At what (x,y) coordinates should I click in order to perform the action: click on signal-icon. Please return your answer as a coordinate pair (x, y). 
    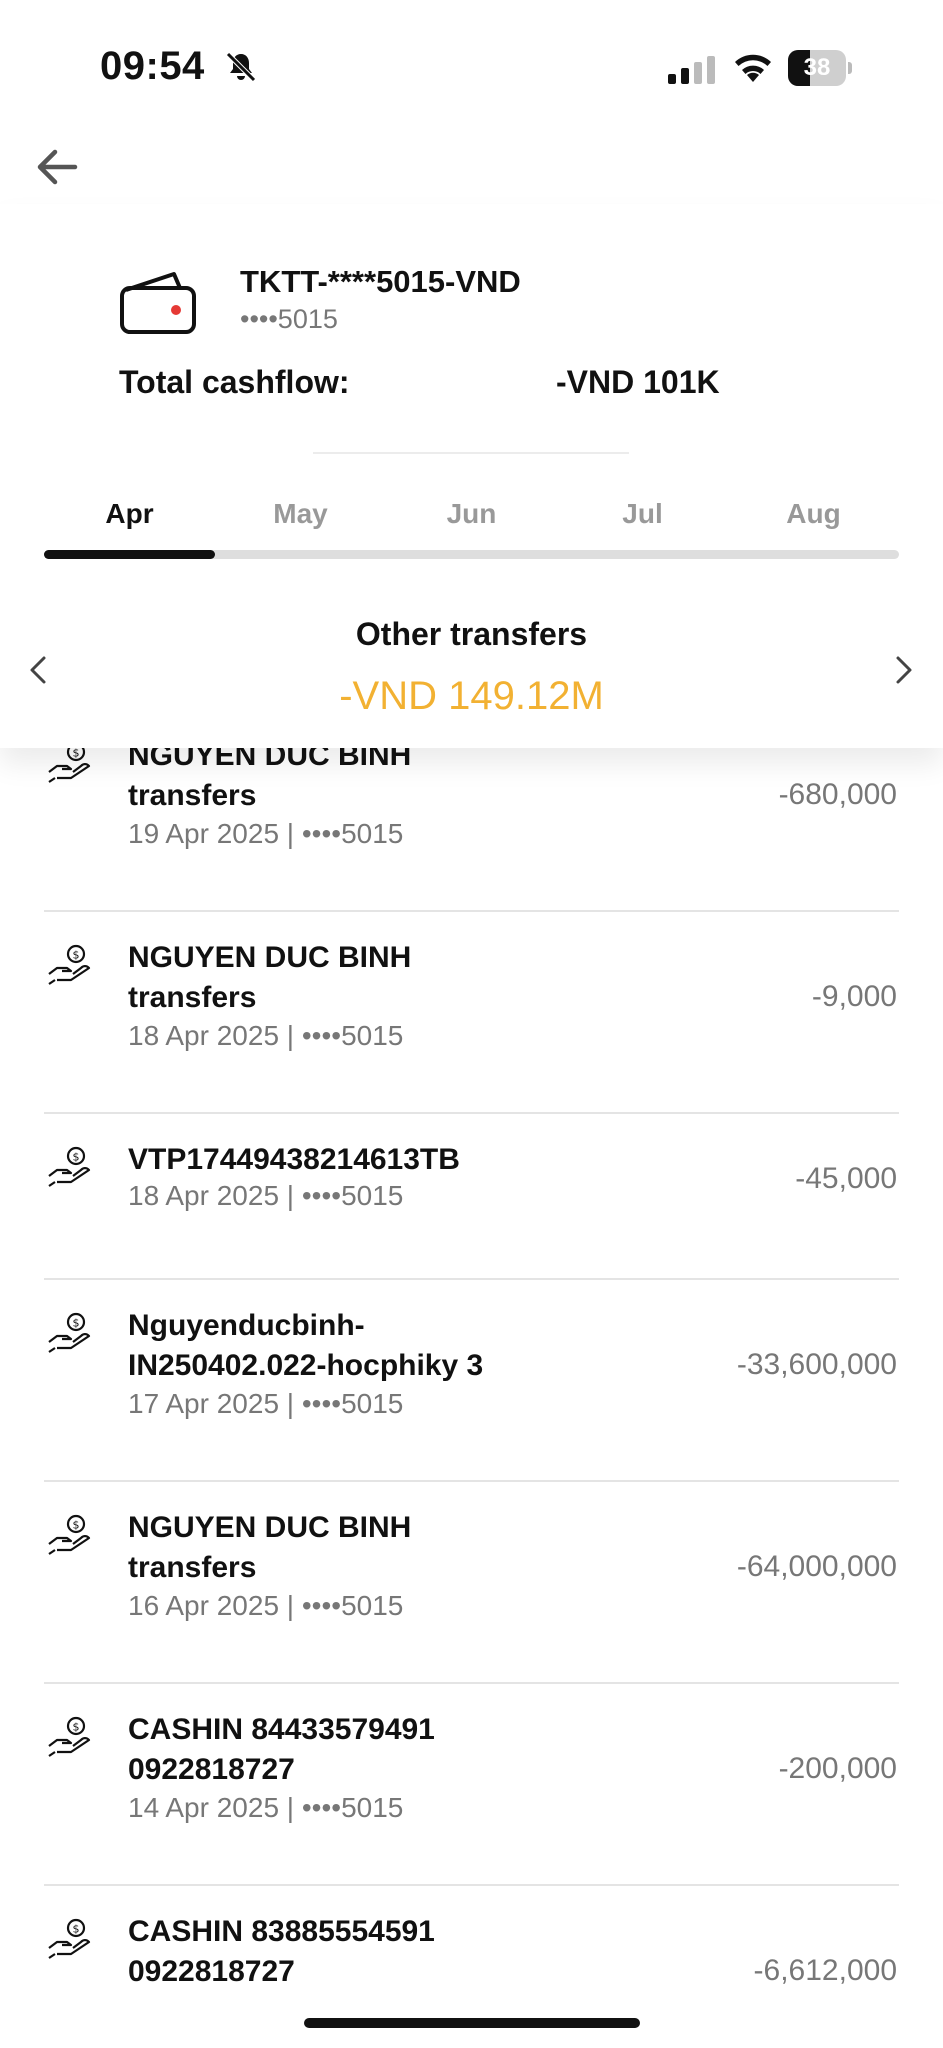
    Looking at the image, I should click on (691, 70).